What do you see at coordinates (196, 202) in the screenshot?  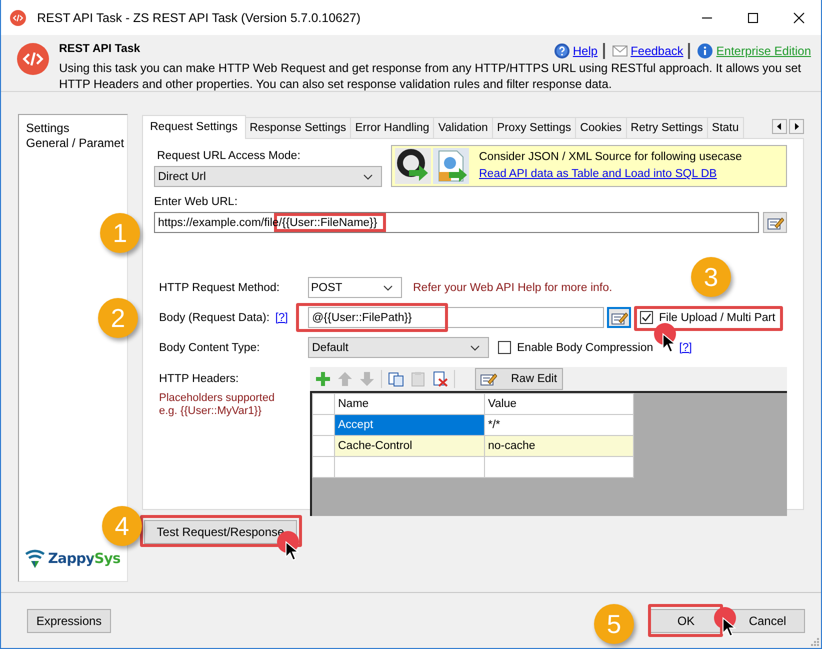 I see `field-label: Enter Web URL:` at bounding box center [196, 202].